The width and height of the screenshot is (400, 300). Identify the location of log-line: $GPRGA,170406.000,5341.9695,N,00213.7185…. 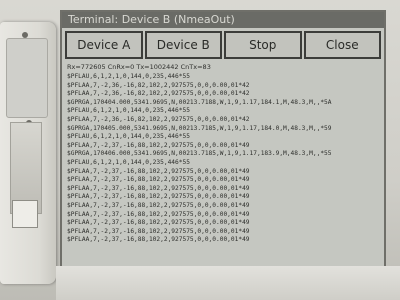
(199, 154).